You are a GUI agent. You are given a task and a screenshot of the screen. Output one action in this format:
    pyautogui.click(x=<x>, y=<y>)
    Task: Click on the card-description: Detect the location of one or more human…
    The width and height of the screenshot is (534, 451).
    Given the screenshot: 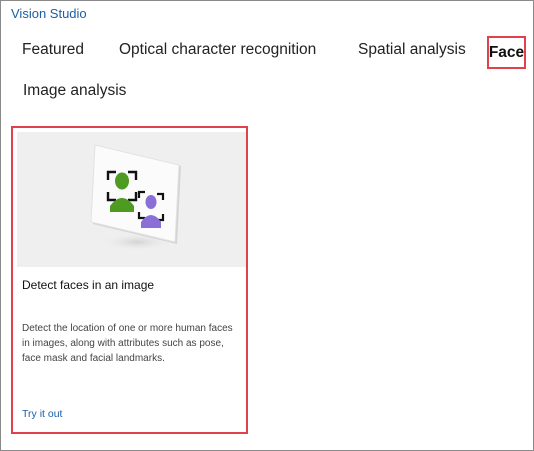 What is the action you would take?
    pyautogui.click(x=127, y=343)
    